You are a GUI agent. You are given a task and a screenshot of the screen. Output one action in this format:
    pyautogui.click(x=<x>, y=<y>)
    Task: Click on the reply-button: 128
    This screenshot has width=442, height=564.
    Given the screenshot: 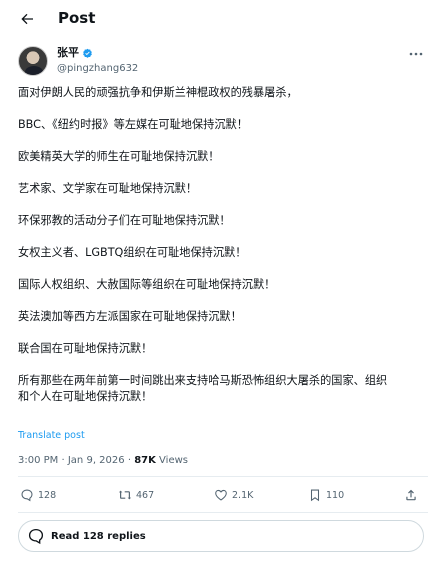 What is the action you would take?
    pyautogui.click(x=38, y=495)
    